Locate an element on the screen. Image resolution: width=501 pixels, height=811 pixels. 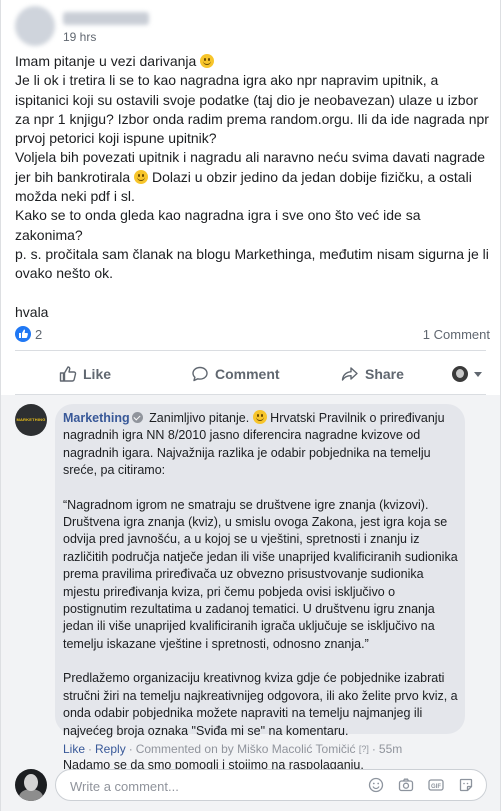
author-name is located at coordinates (106, 18).